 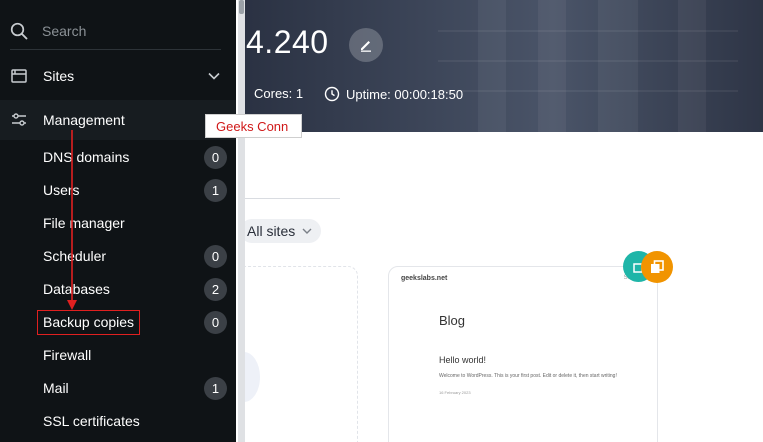 I want to click on sidebar-item-file-manager: File manager, so click(x=118, y=223).